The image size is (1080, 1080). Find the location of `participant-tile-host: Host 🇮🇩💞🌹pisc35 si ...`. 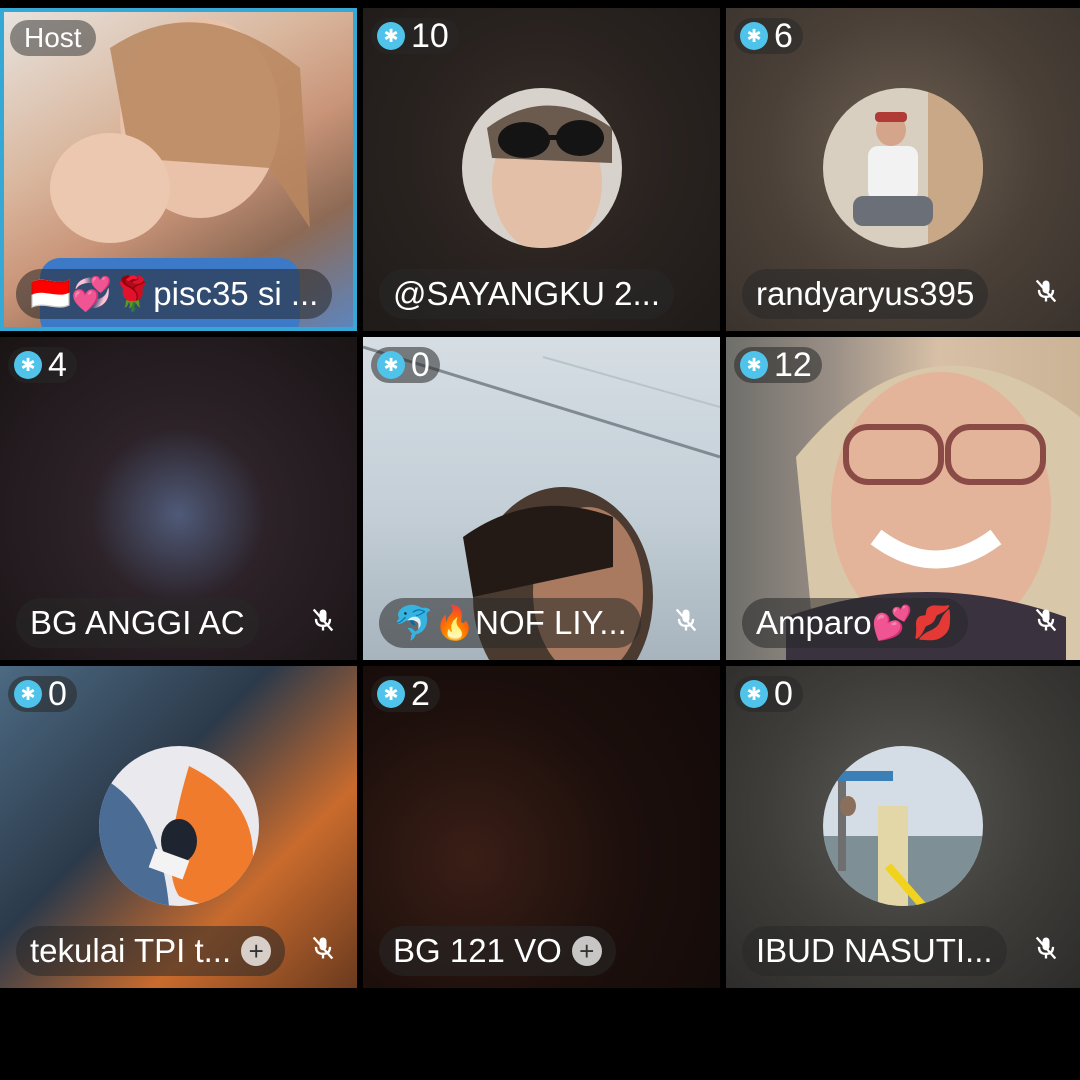

participant-tile-host: Host 🇮🇩💞🌹pisc35 si ... is located at coordinates (178, 169).